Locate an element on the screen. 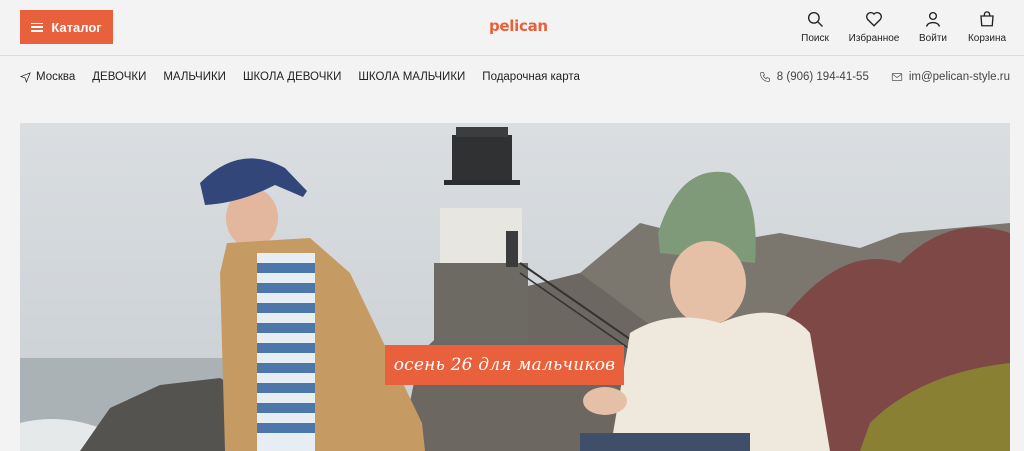 Image resolution: width=1024 pixels, height=451 pixels. search-icon is located at coordinates (815, 19).